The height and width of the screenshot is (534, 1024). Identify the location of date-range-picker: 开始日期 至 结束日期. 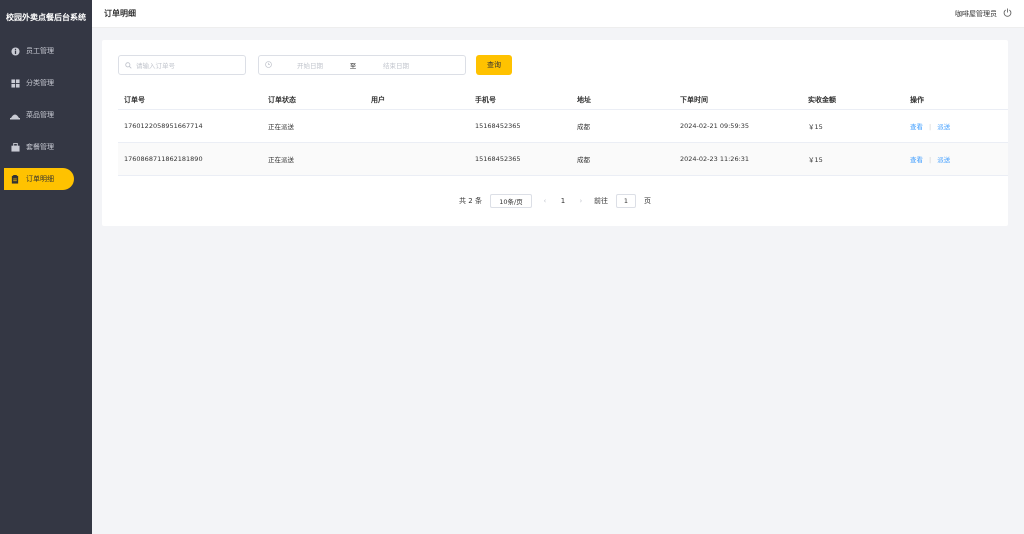
(362, 65).